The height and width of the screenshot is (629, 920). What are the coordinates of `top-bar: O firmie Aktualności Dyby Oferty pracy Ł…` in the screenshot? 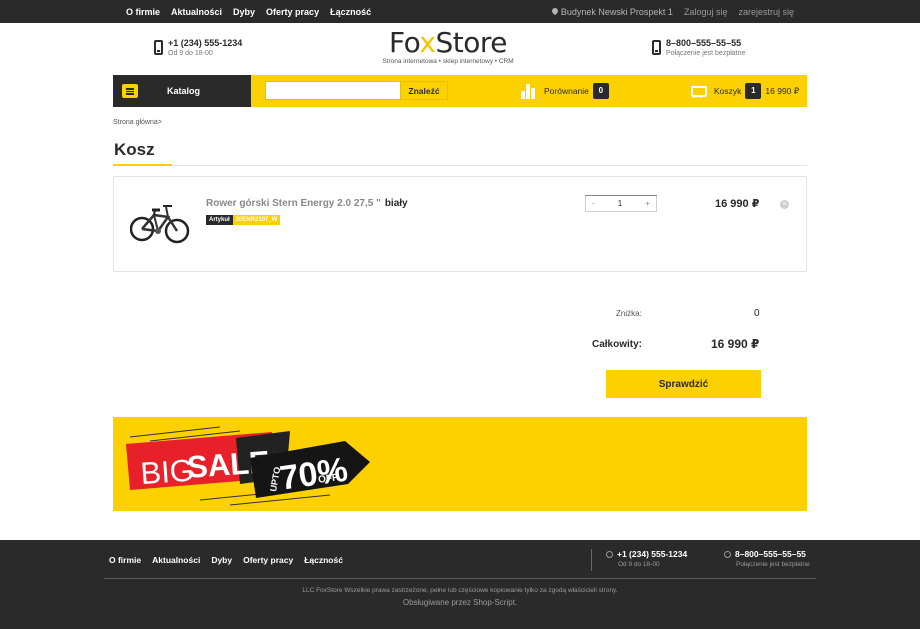 It's located at (460, 11).